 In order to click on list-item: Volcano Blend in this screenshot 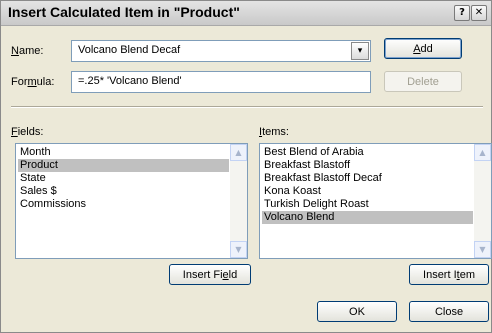, I will do `click(367, 217)`.